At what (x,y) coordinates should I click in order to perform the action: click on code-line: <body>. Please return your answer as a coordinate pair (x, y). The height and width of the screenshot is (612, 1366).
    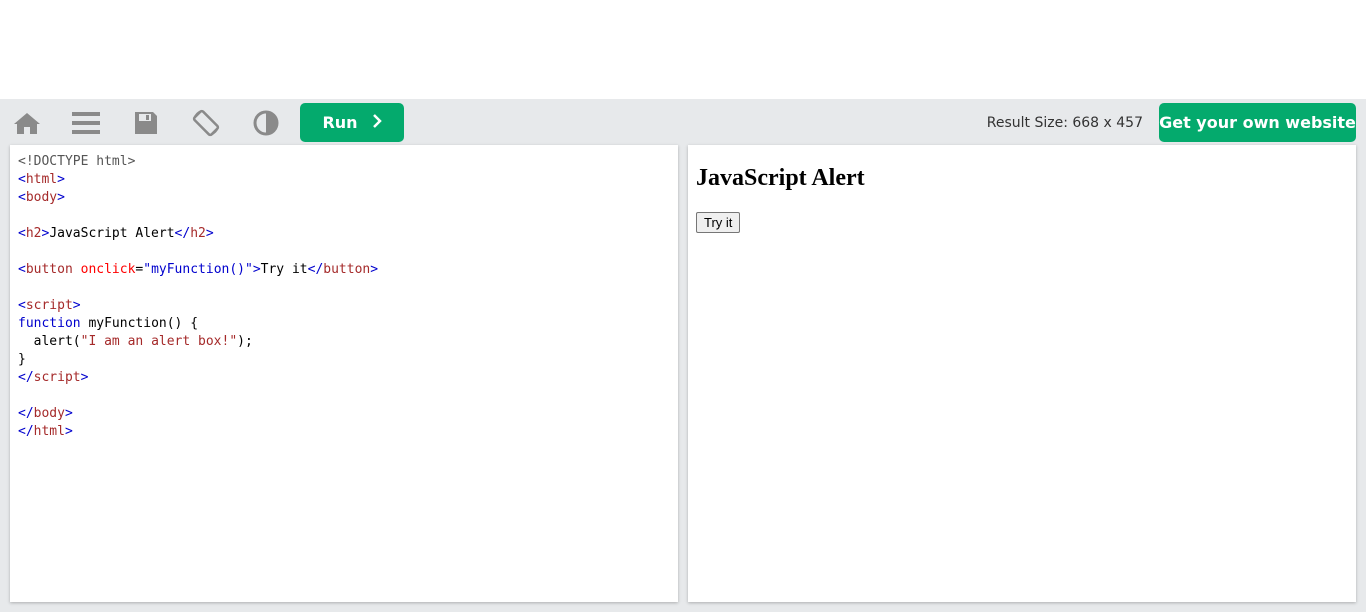
    Looking at the image, I should click on (348, 198).